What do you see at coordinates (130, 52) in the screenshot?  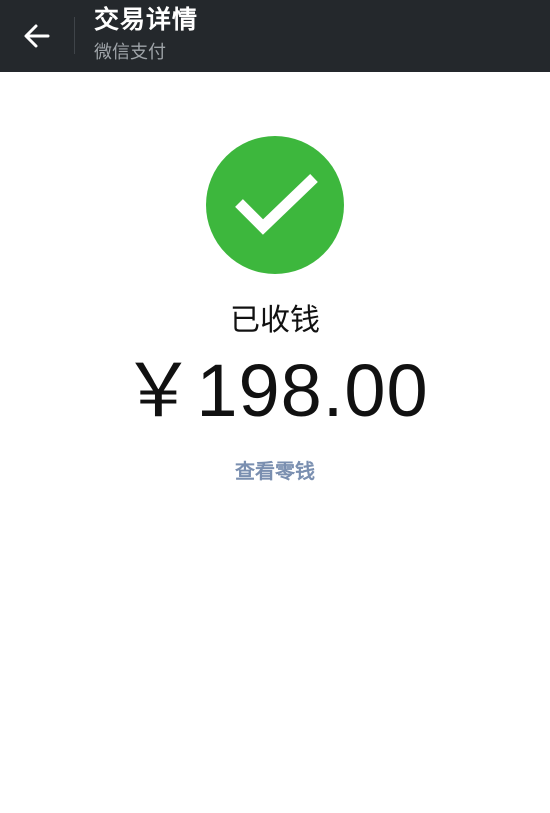 I see `page-subtitle: 微信支付` at bounding box center [130, 52].